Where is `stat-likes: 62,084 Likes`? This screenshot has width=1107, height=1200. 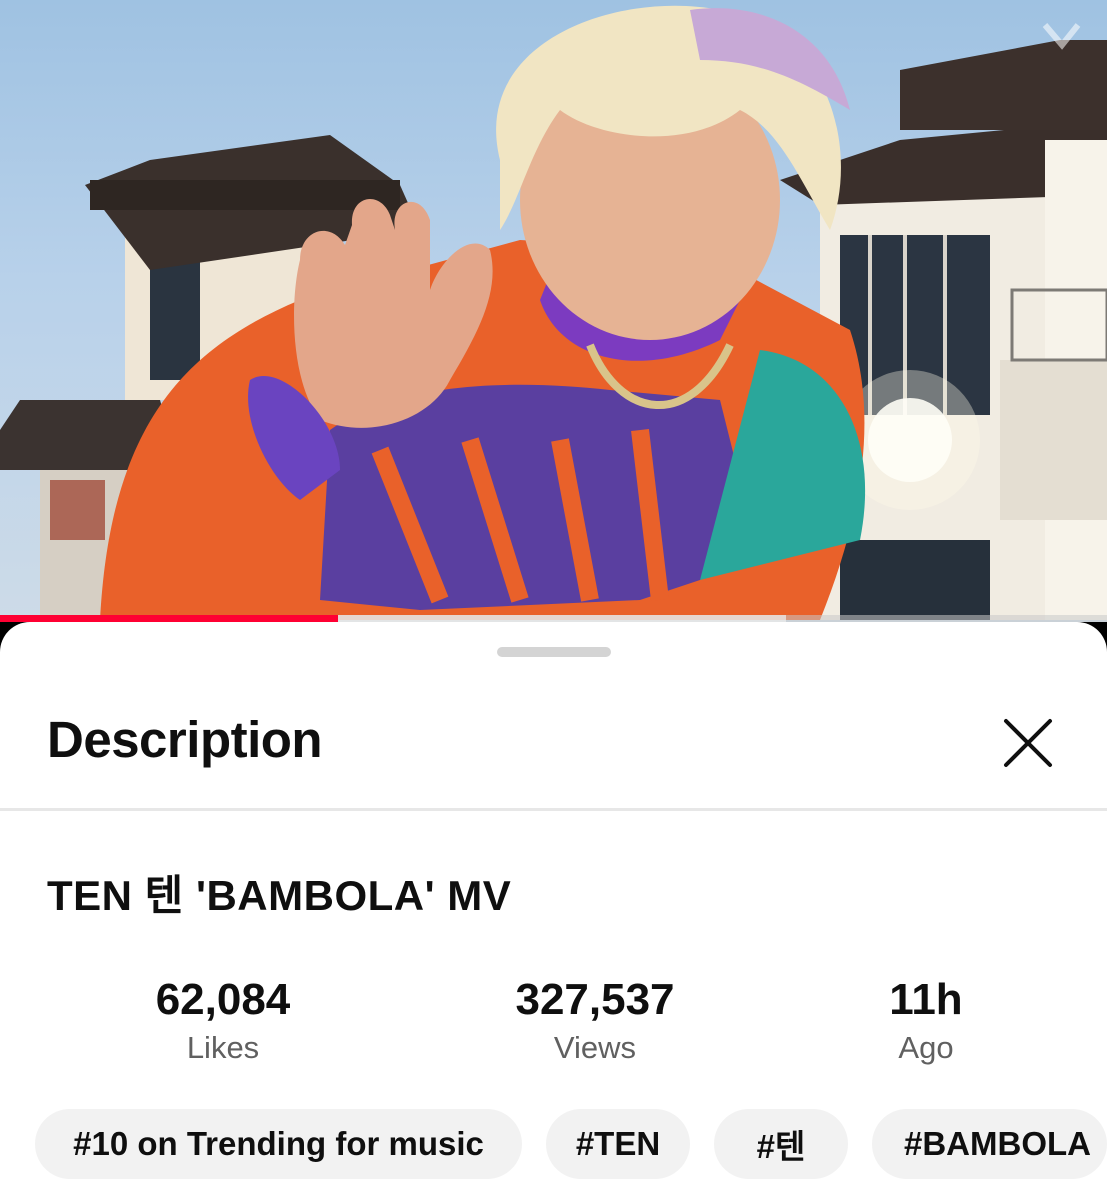 stat-likes: 62,084 Likes is located at coordinates (223, 1022).